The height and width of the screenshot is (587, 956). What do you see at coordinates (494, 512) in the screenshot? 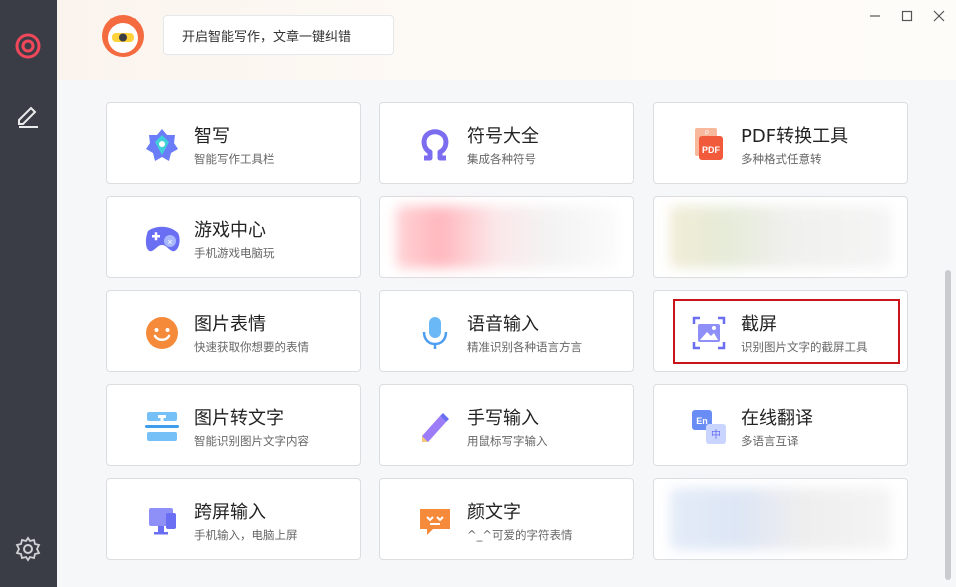
I see `card-title: 颜文字` at bounding box center [494, 512].